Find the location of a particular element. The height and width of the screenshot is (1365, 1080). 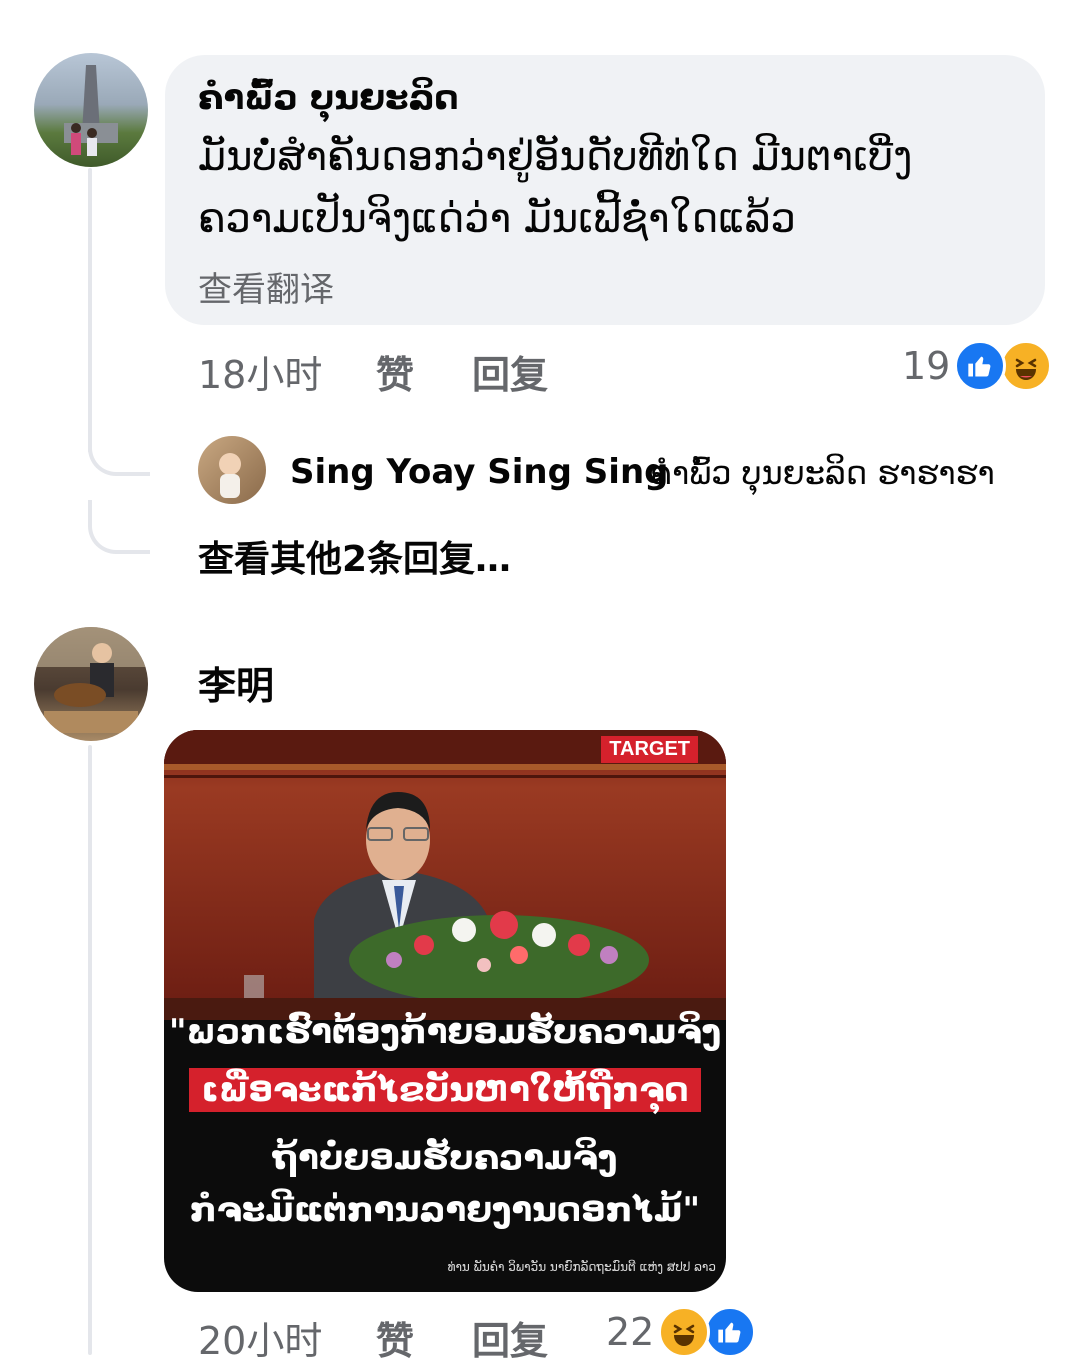

reply-avatar is located at coordinates (232, 470).